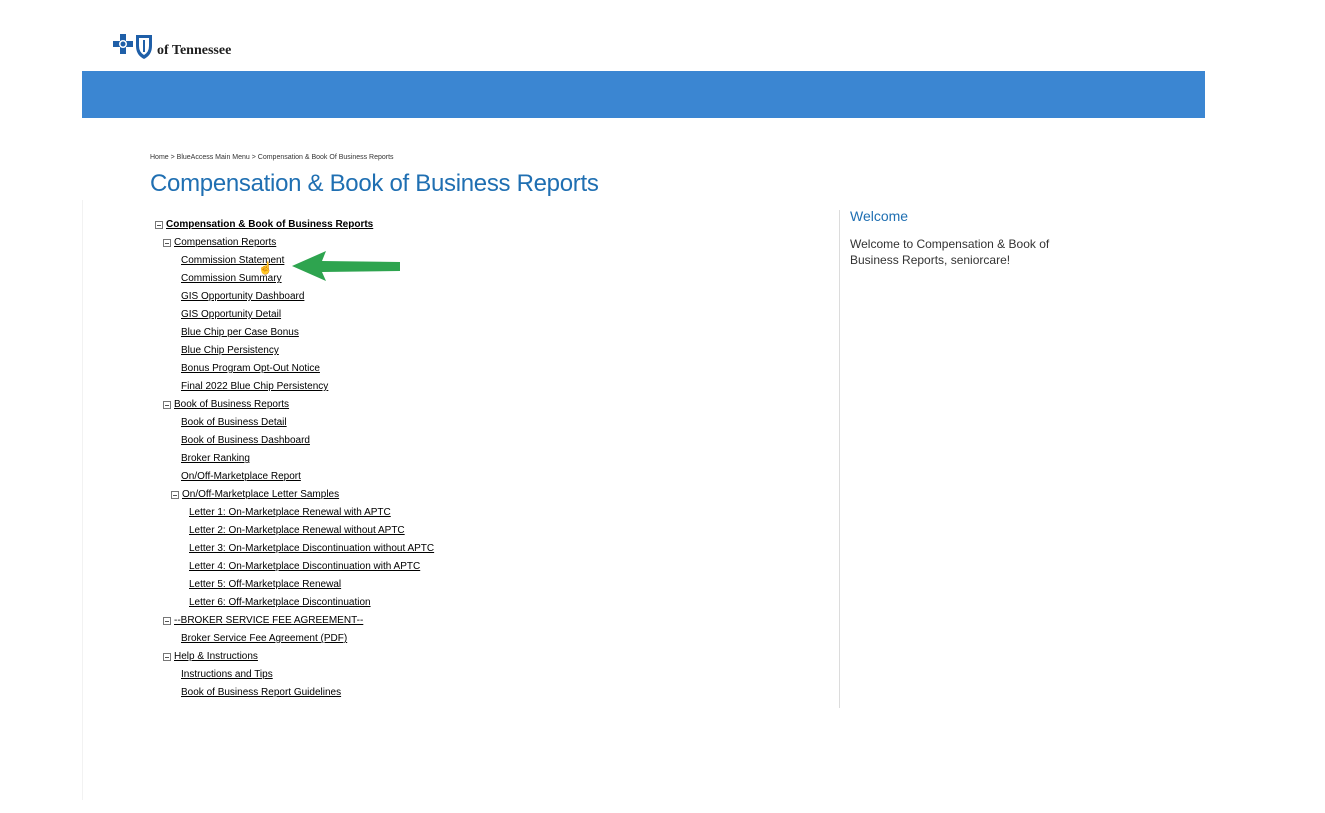  I want to click on report-guidelines-link: Book of Business Report Guidelines, so click(261, 693).